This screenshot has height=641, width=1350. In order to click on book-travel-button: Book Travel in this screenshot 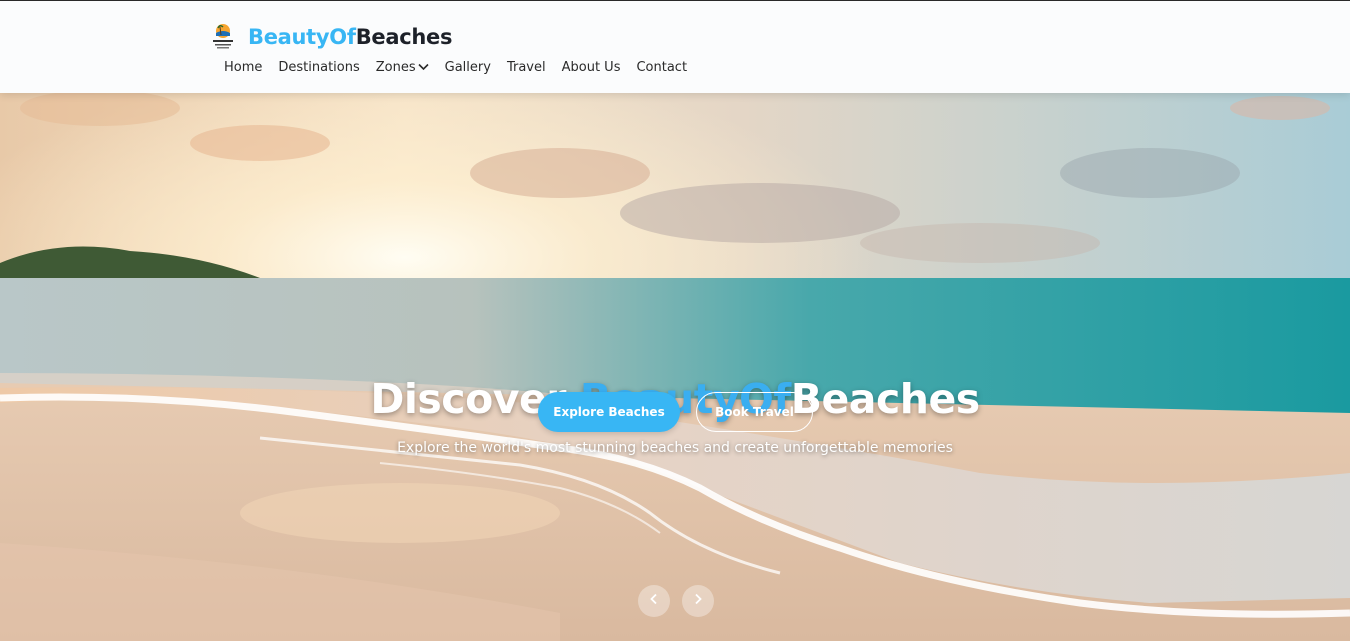, I will do `click(754, 412)`.